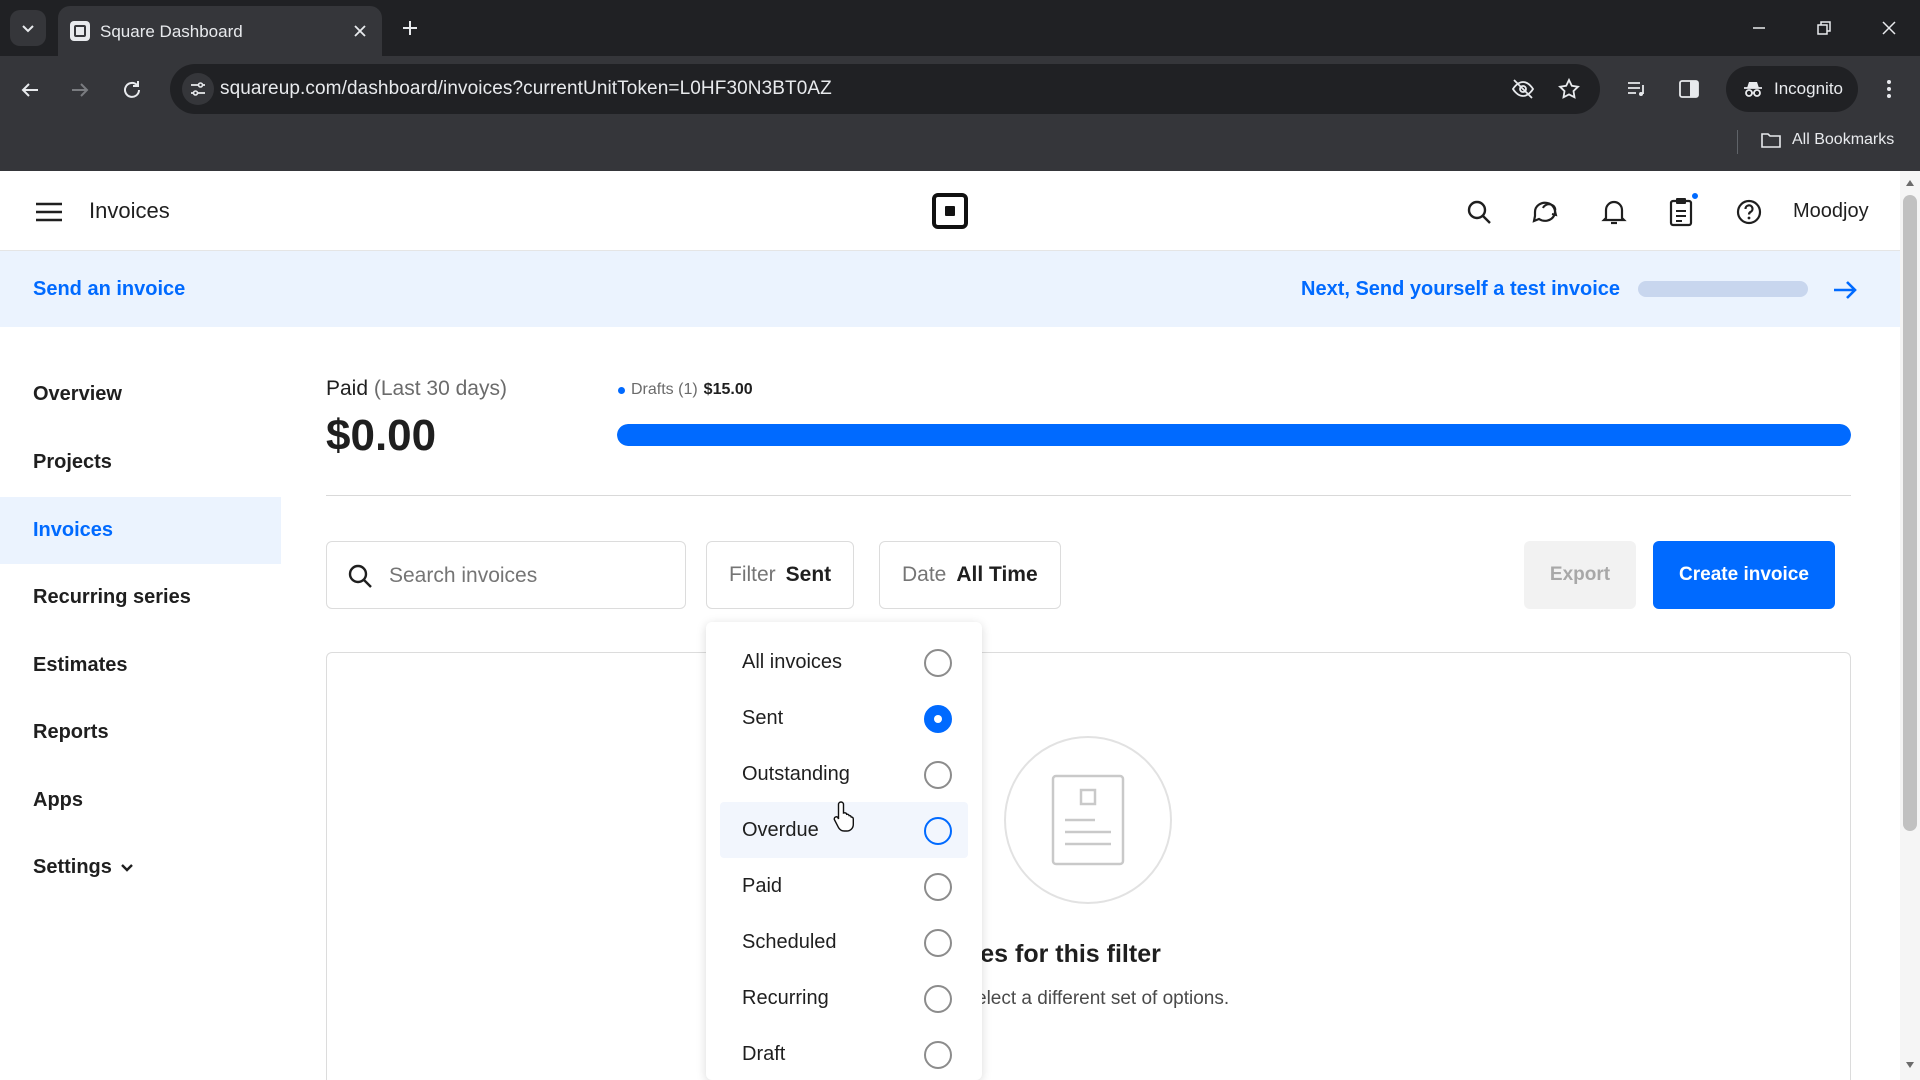  Describe the element at coordinates (198, 89) in the screenshot. I see `site-info-button` at that location.